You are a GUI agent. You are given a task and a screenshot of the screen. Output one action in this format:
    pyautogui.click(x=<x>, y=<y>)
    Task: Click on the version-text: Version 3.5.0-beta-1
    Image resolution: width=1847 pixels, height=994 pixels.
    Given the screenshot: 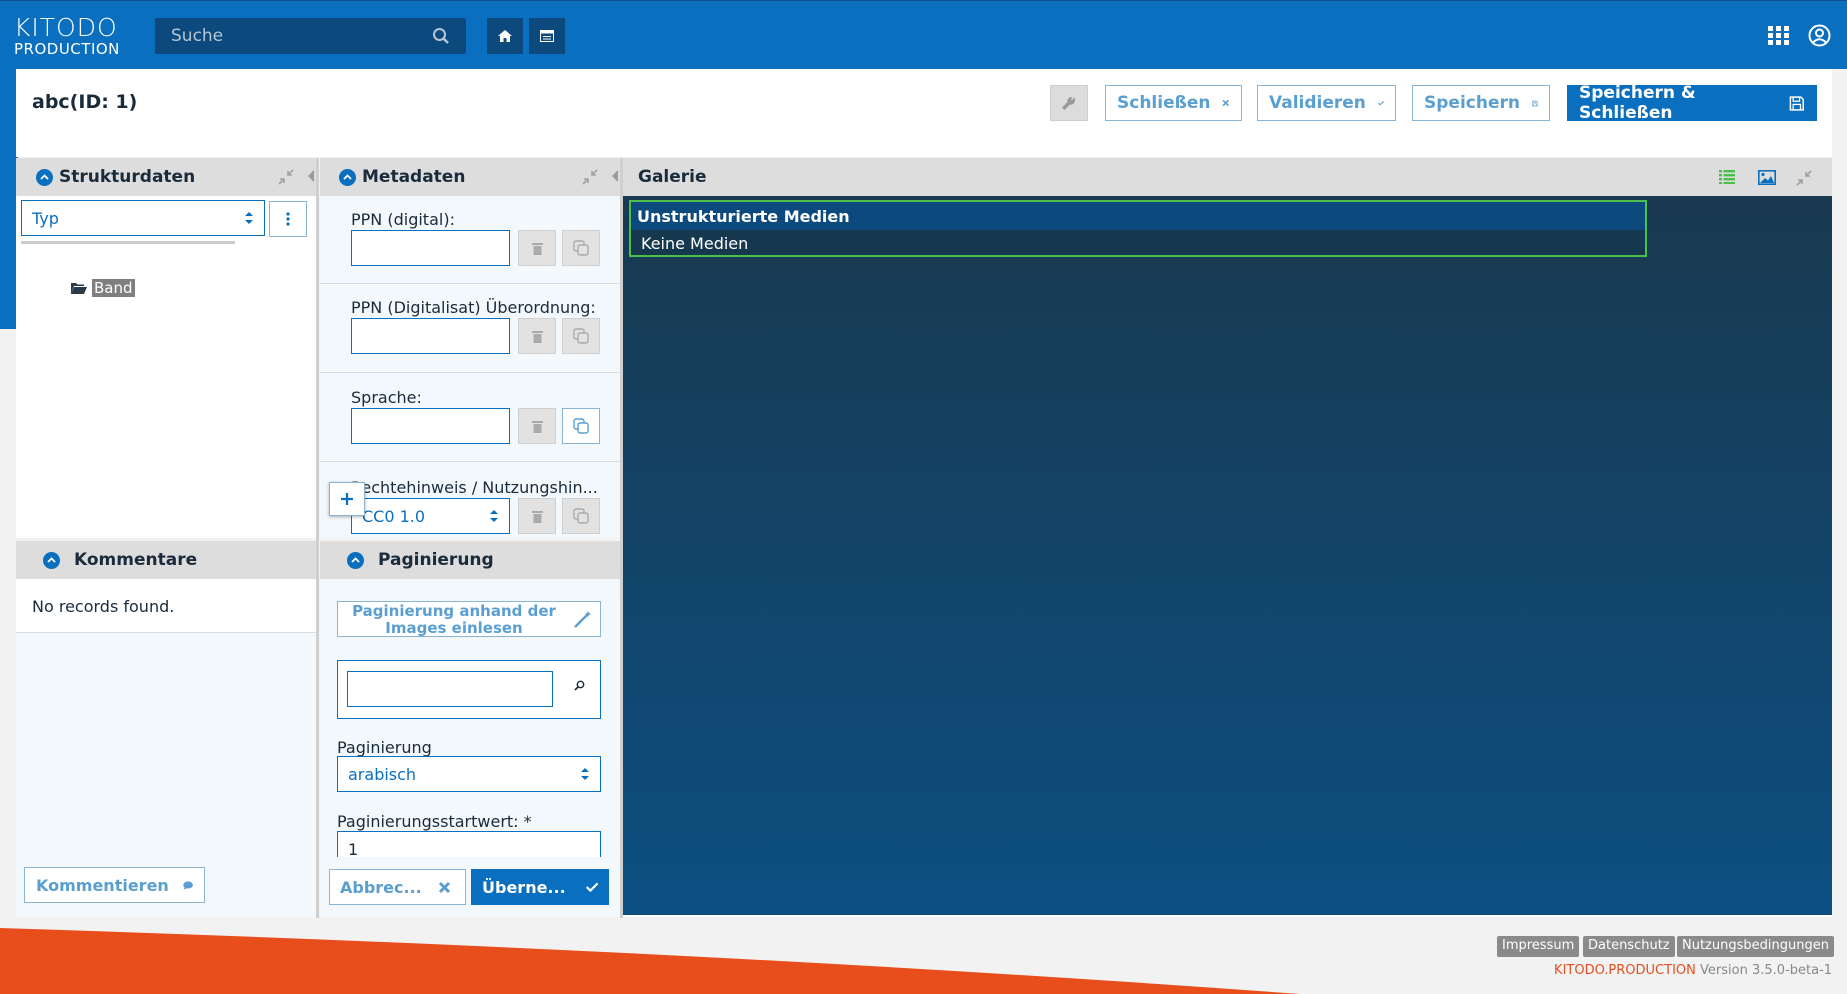 What is the action you would take?
    pyautogui.click(x=1766, y=970)
    